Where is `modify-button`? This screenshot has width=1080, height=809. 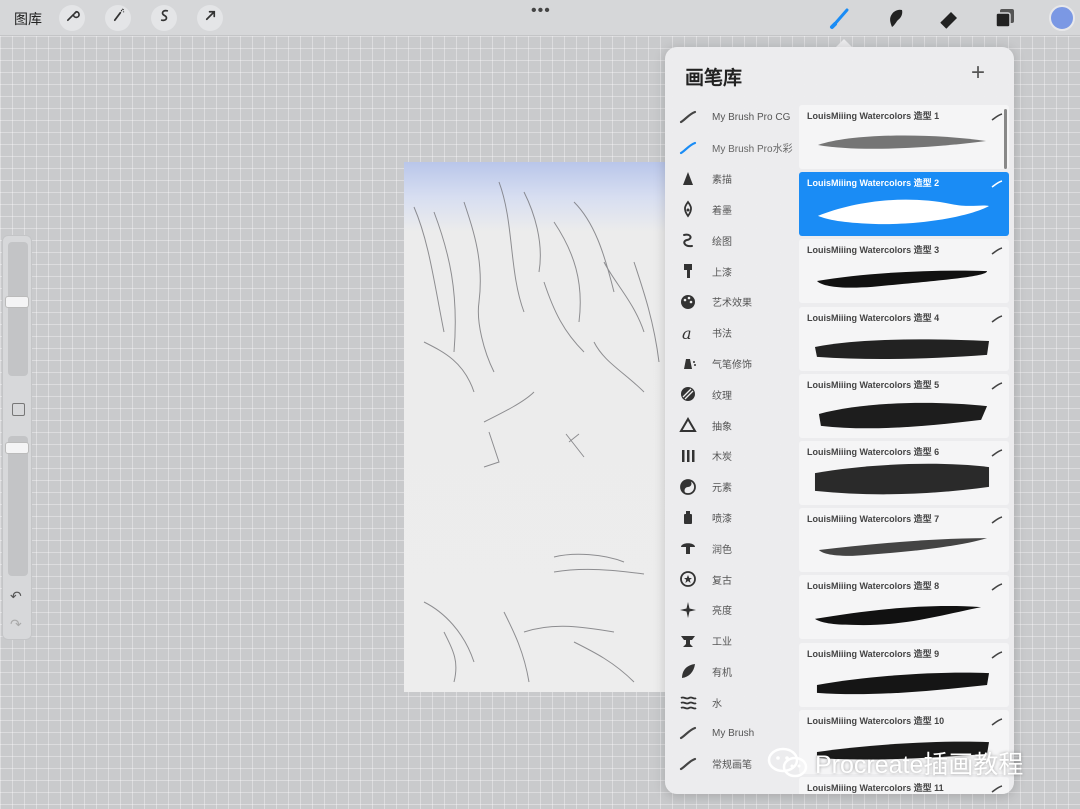
modify-button is located at coordinates (18, 409).